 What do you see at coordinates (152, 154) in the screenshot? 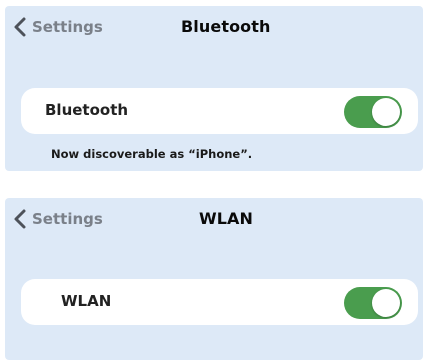
I see `discoverable-note: Now discoverable as “iPhone”.` at bounding box center [152, 154].